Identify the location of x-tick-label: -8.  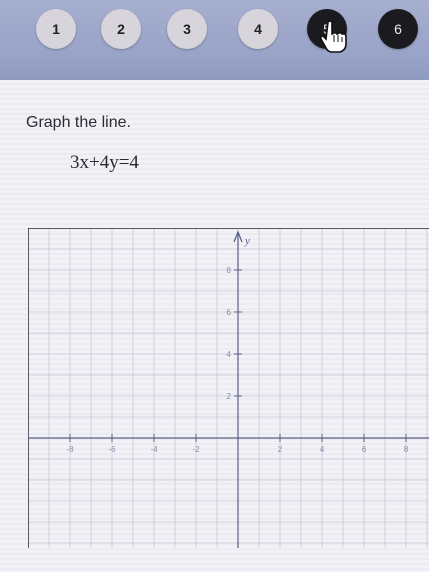
(70, 449).